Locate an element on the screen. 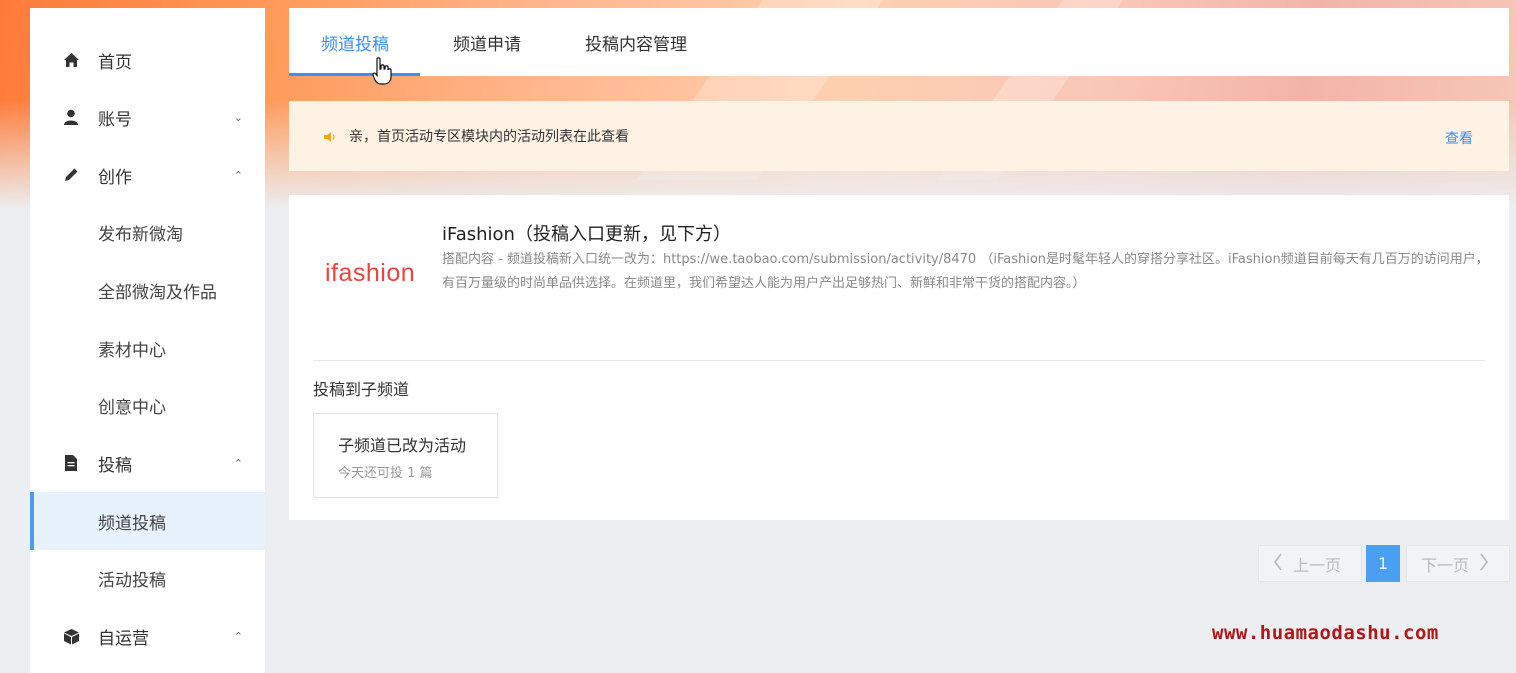 The height and width of the screenshot is (673, 1516). sidebar-item-submission: 投稿 ⌃ is located at coordinates (147, 463).